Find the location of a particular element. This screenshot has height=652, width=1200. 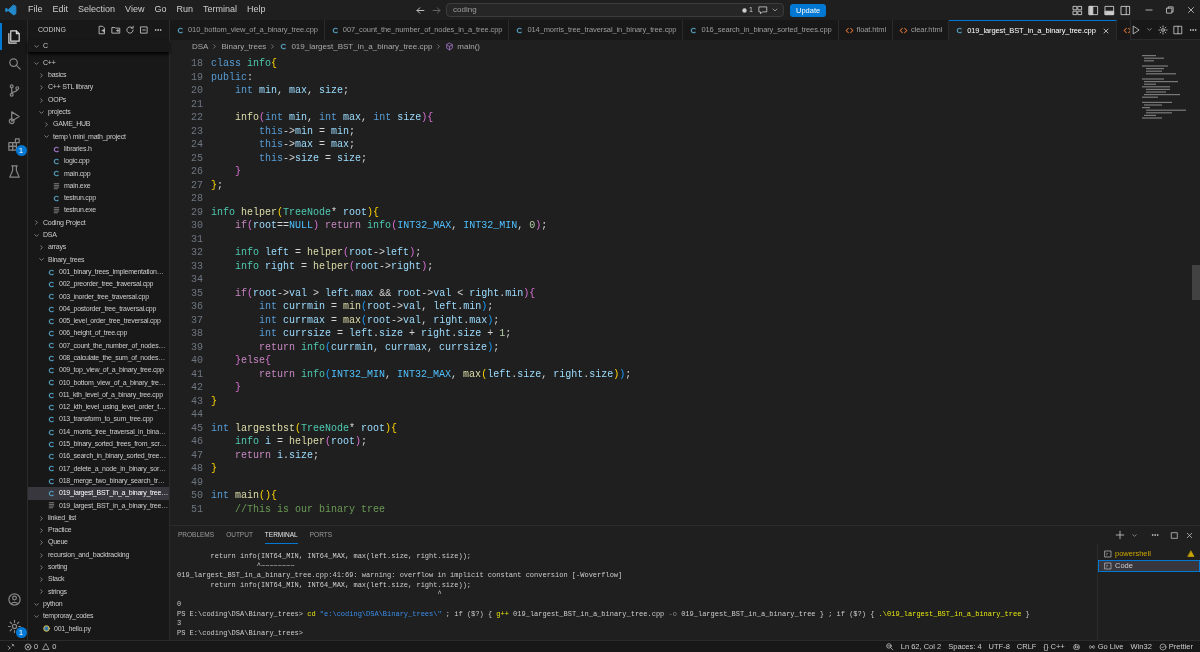

back-arrow-icon is located at coordinates (420, 10).